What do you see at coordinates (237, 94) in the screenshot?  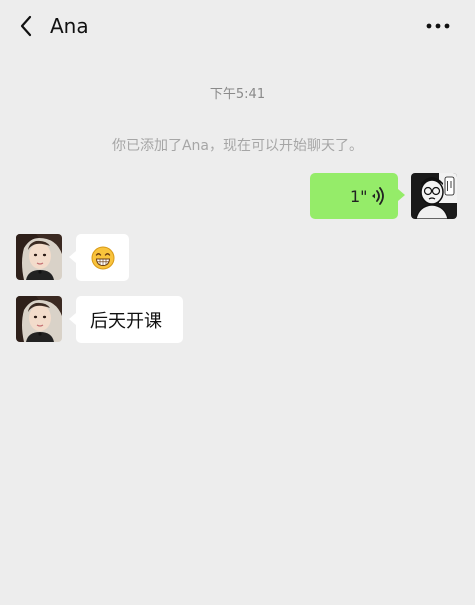 I see `message-timestamp: 下午5:41` at bounding box center [237, 94].